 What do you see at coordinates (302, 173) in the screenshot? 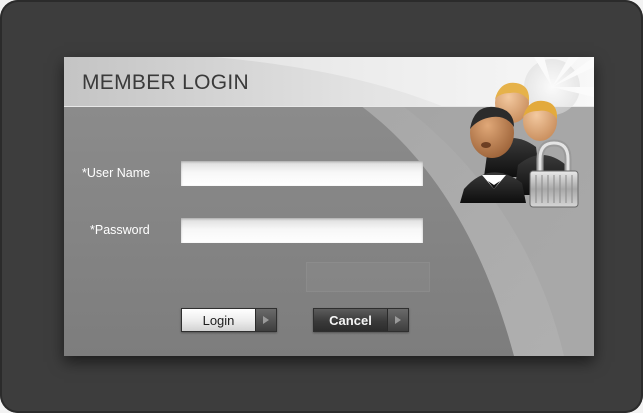
I see `username-input` at bounding box center [302, 173].